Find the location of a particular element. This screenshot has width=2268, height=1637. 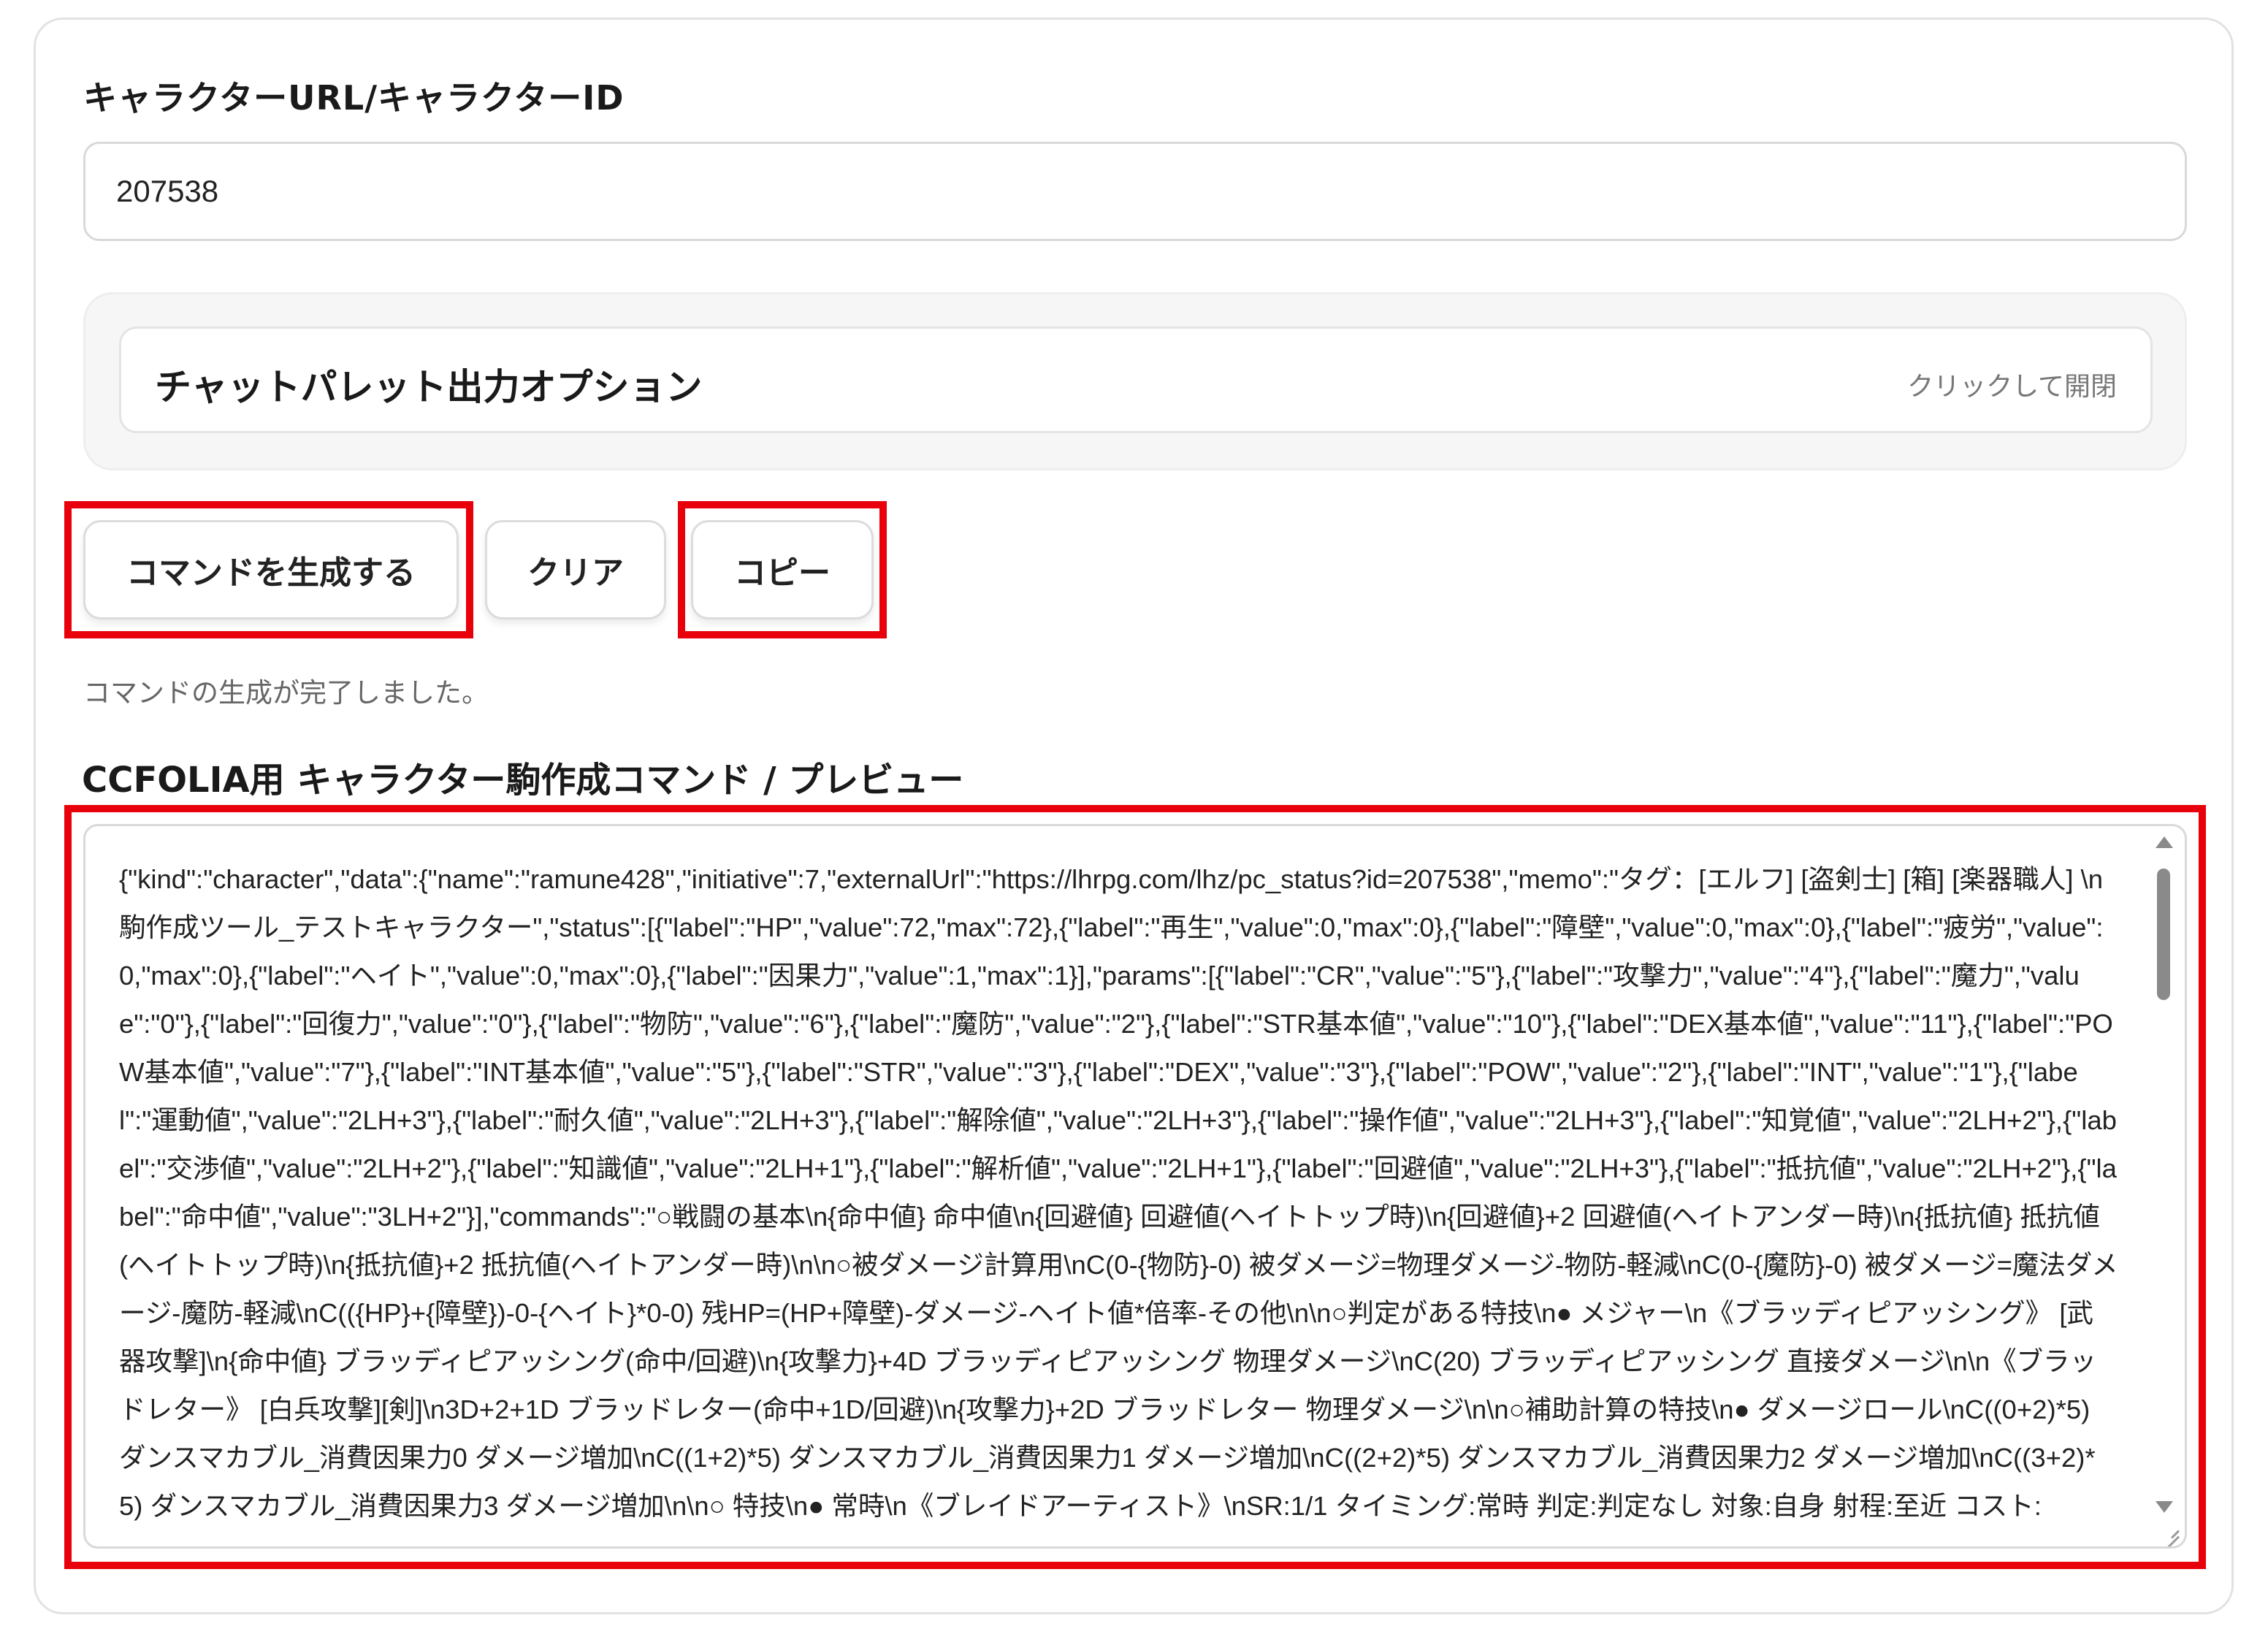

status-message: コマンドの生成が完了しました。 is located at coordinates (286, 693).